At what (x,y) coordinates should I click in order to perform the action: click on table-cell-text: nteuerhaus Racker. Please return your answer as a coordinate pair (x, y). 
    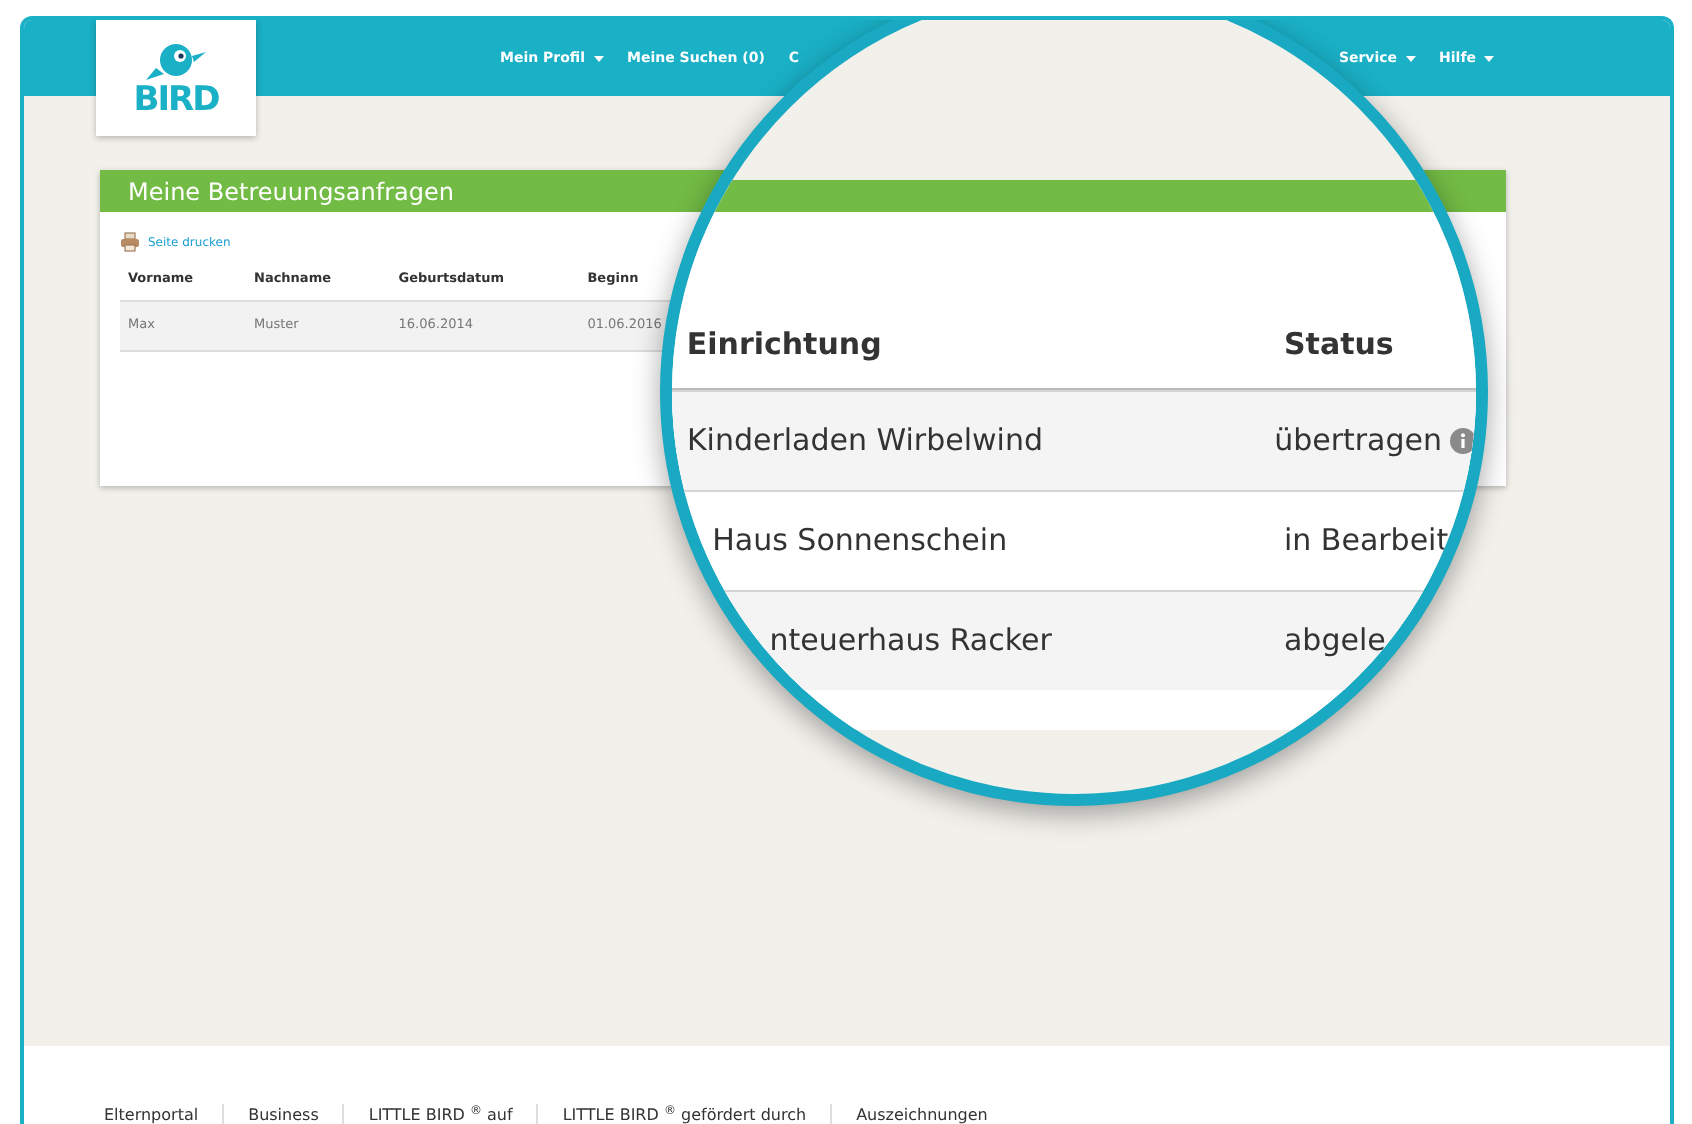
    Looking at the image, I should click on (911, 641).